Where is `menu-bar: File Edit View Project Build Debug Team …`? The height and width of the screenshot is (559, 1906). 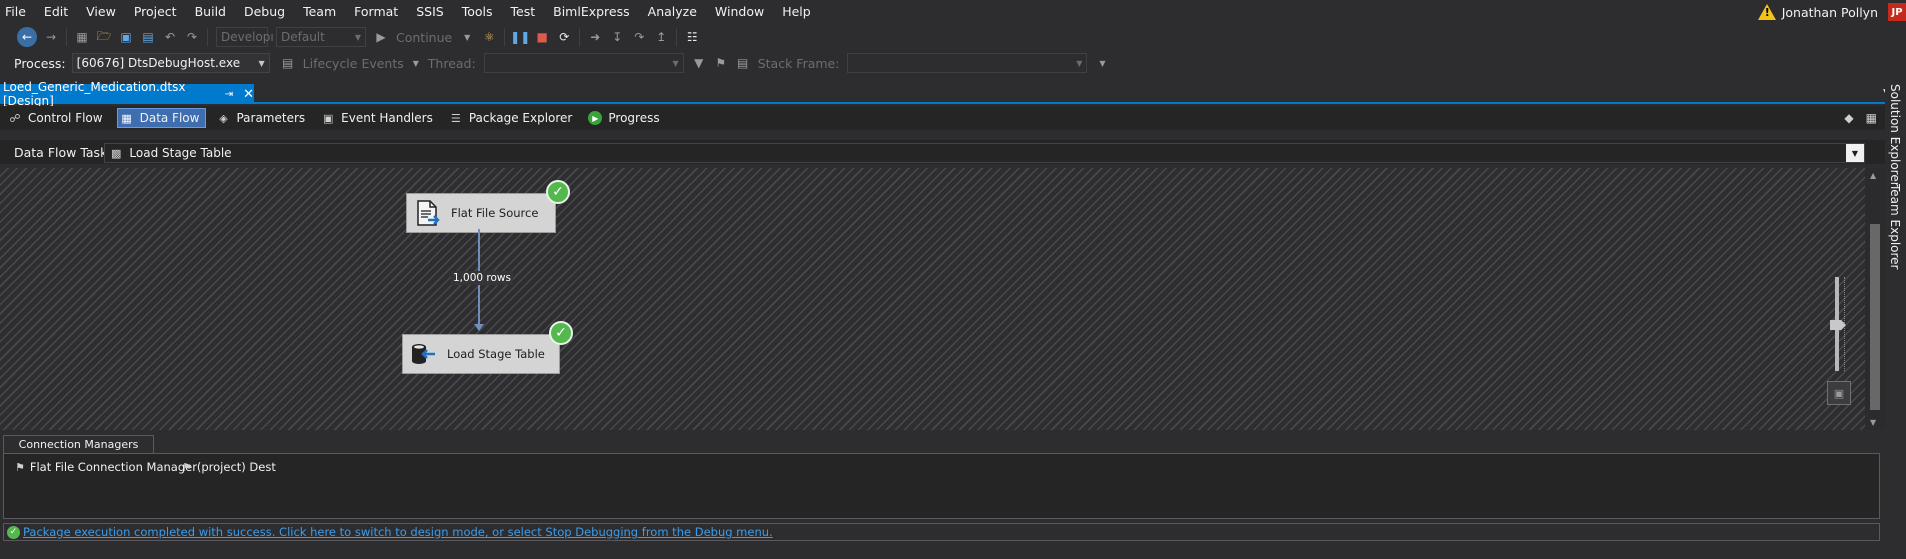 menu-bar: File Edit View Project Build Debug Team … is located at coordinates (953, 12).